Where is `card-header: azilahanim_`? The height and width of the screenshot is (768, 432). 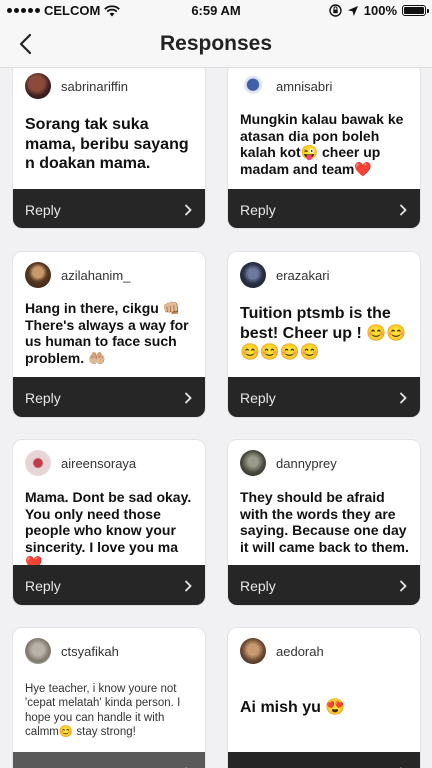 card-header: azilahanim_ is located at coordinates (77, 275).